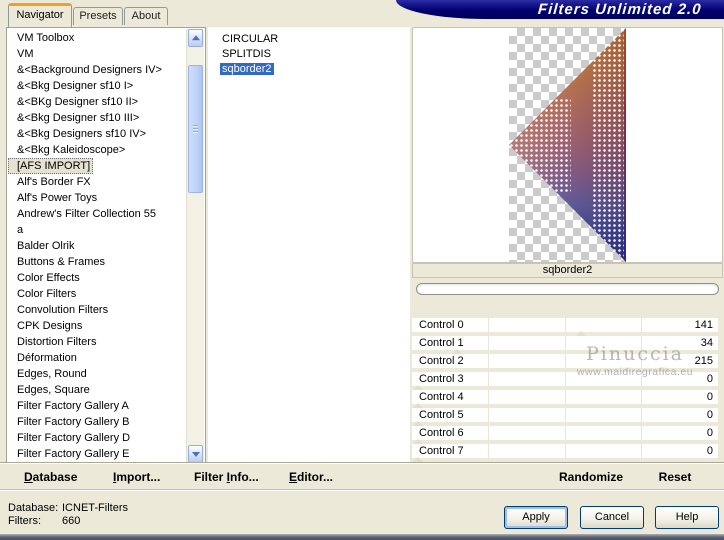 The height and width of the screenshot is (540, 724). I want to click on filter-item: CIRCULAR, so click(309, 39).